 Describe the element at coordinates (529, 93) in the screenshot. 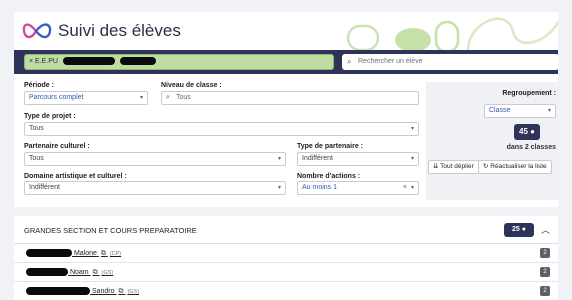

I see `grouping-label: Regroupement :` at that location.